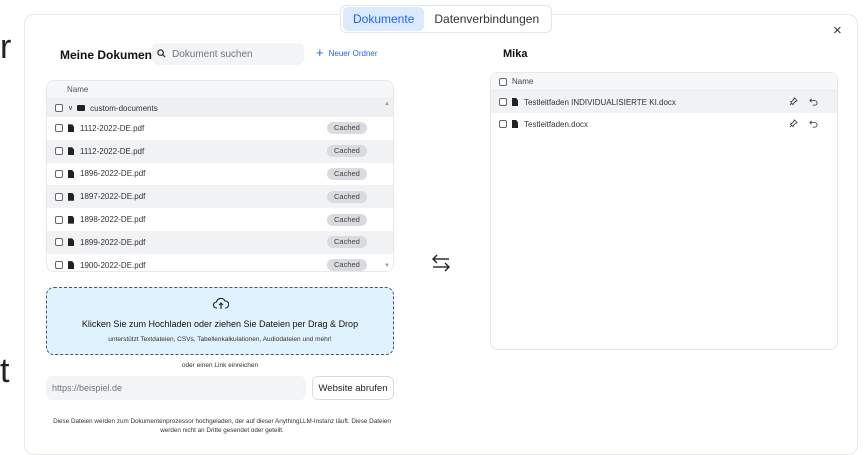 The image size is (864, 455). I want to click on scroll-up-icon: ▲, so click(387, 104).